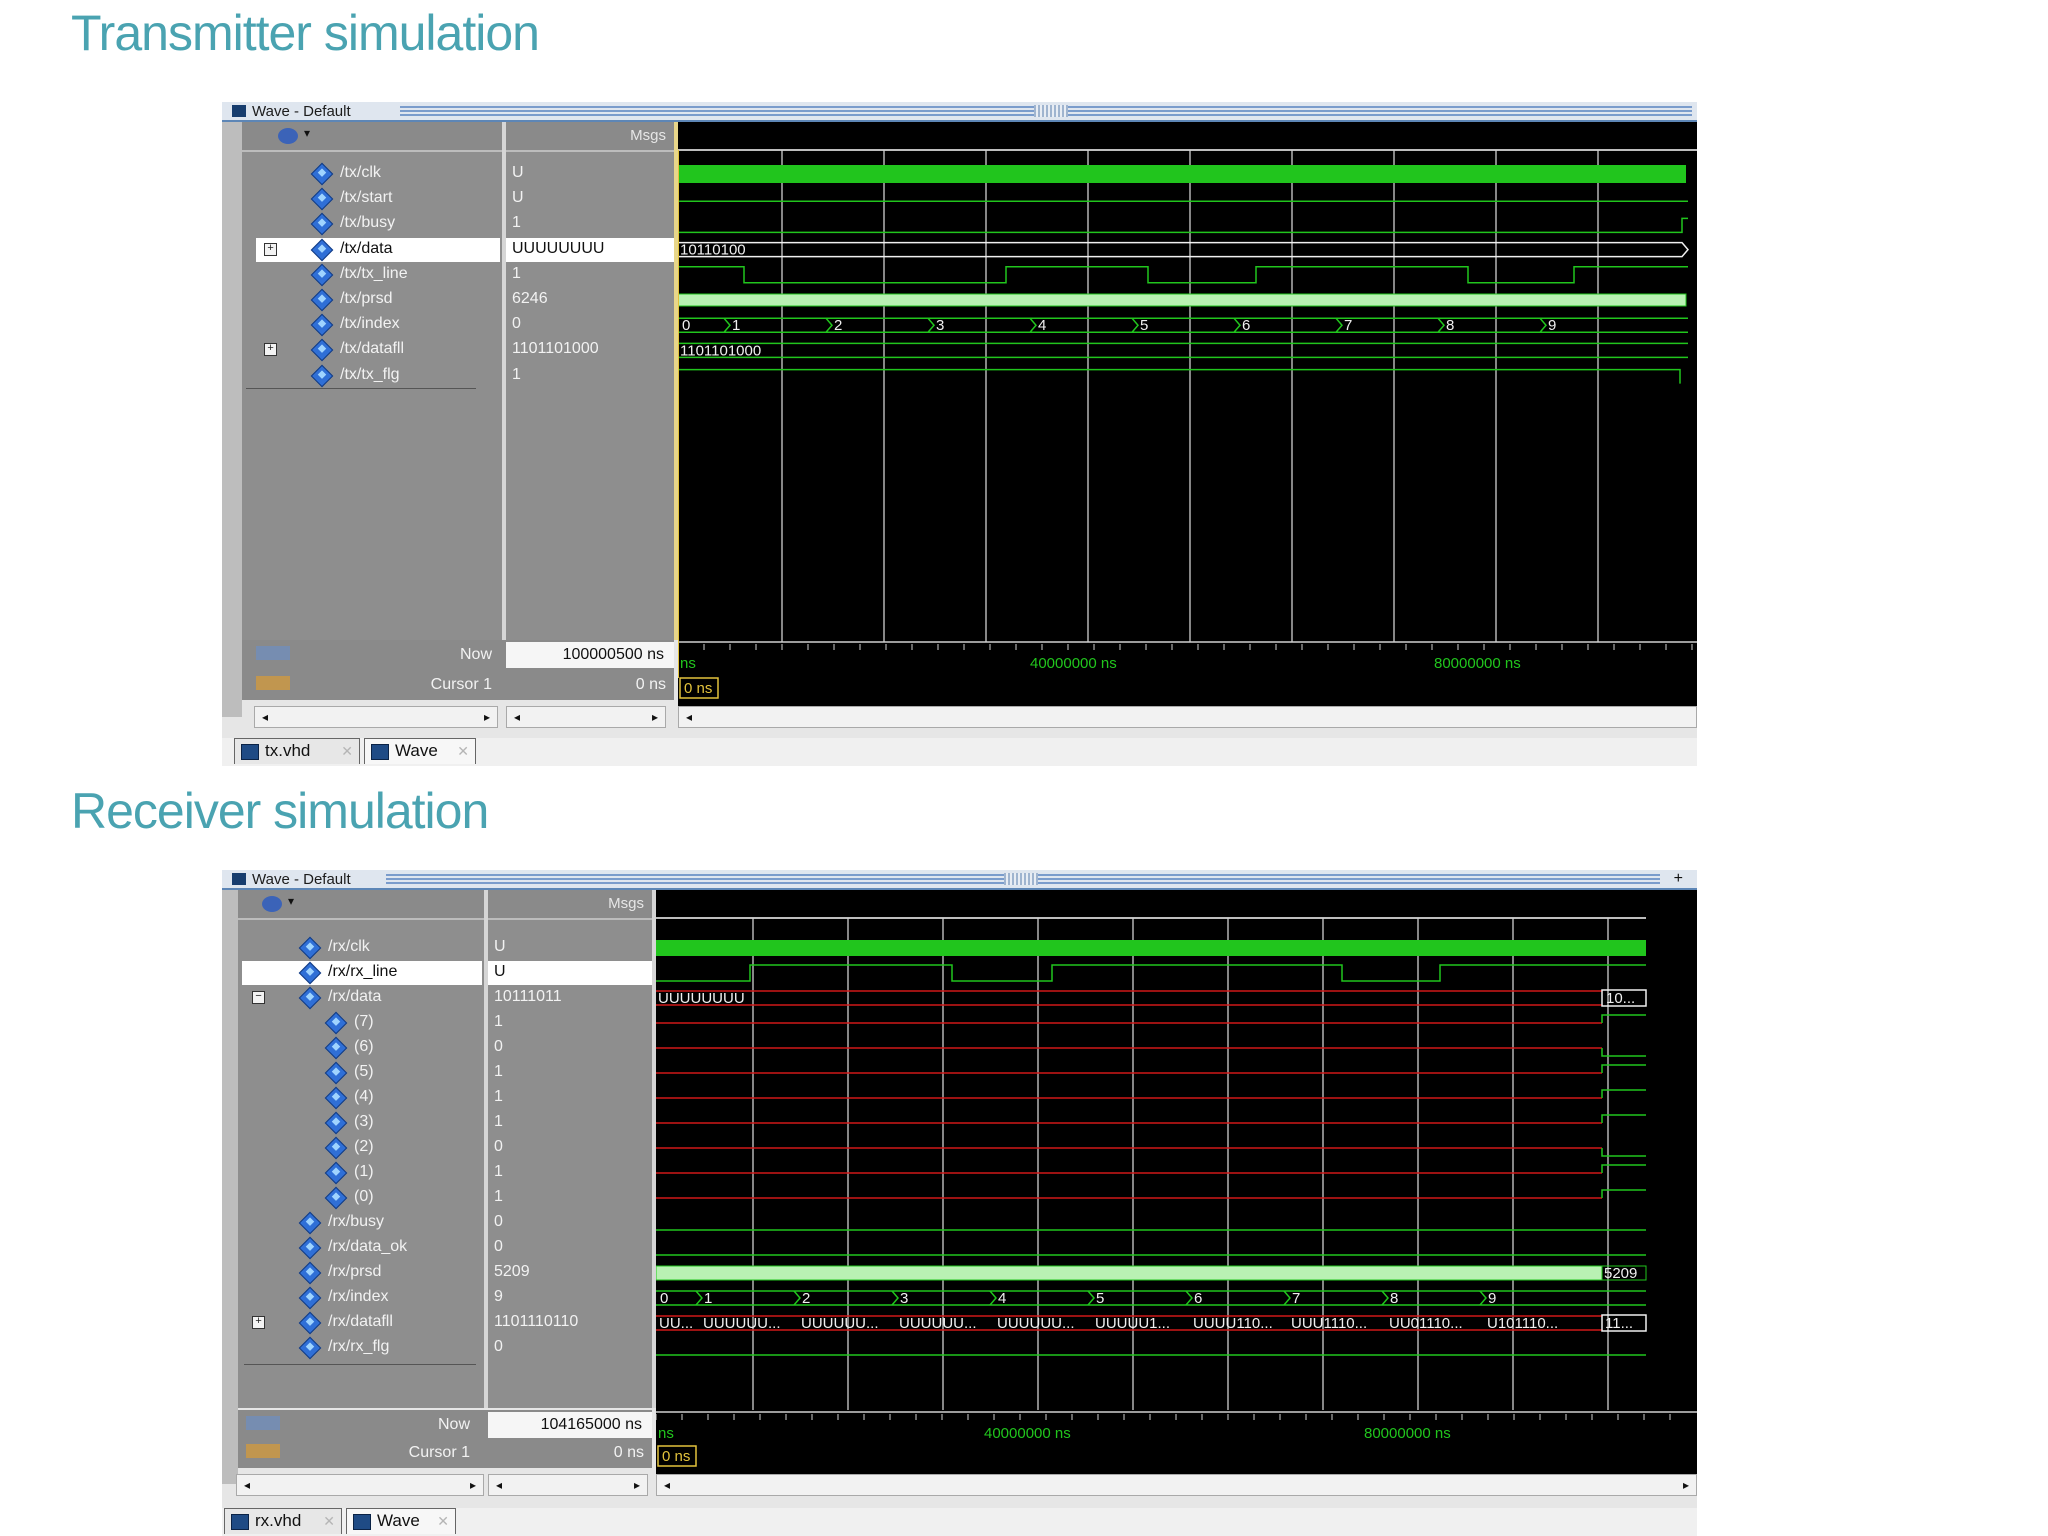 The width and height of the screenshot is (2048, 1536). What do you see at coordinates (362, 1023) in the screenshot?
I see `rx-signal-row: (7)` at bounding box center [362, 1023].